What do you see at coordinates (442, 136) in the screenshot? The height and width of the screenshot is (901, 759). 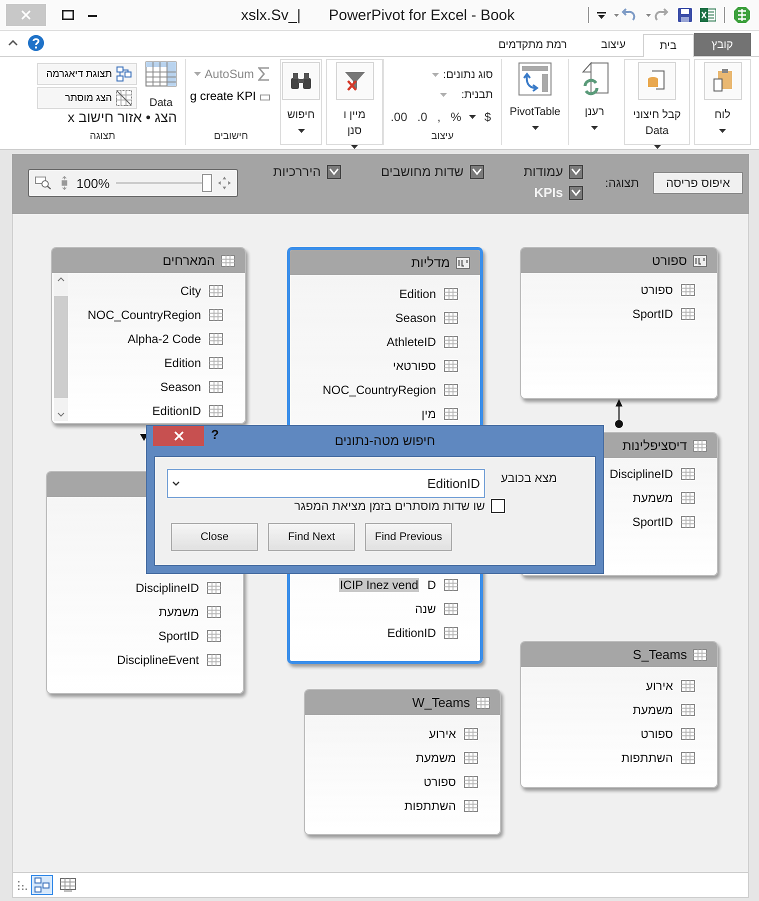 I see `group-caption: עיצוב` at bounding box center [442, 136].